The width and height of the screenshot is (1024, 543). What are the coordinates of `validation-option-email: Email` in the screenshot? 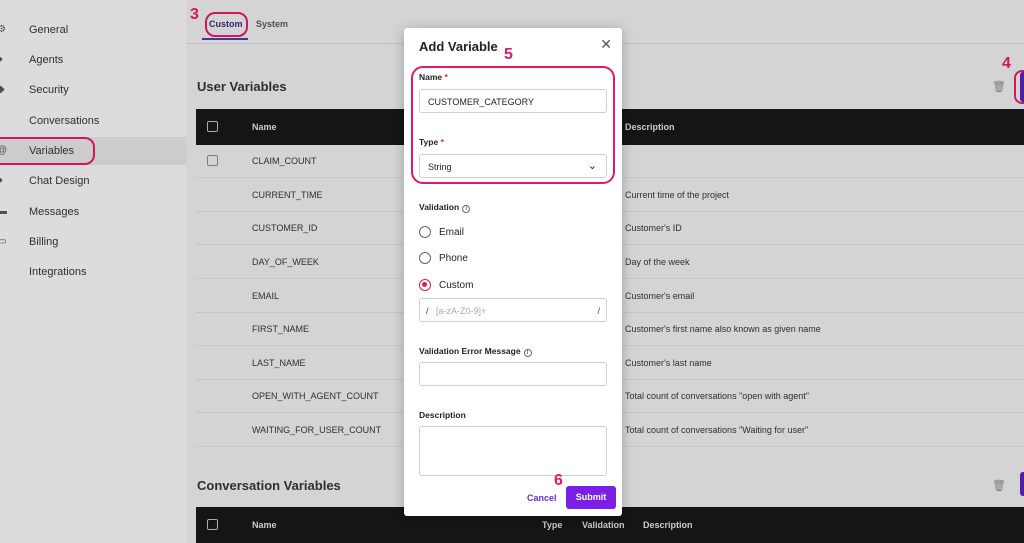 It's located at (441, 232).